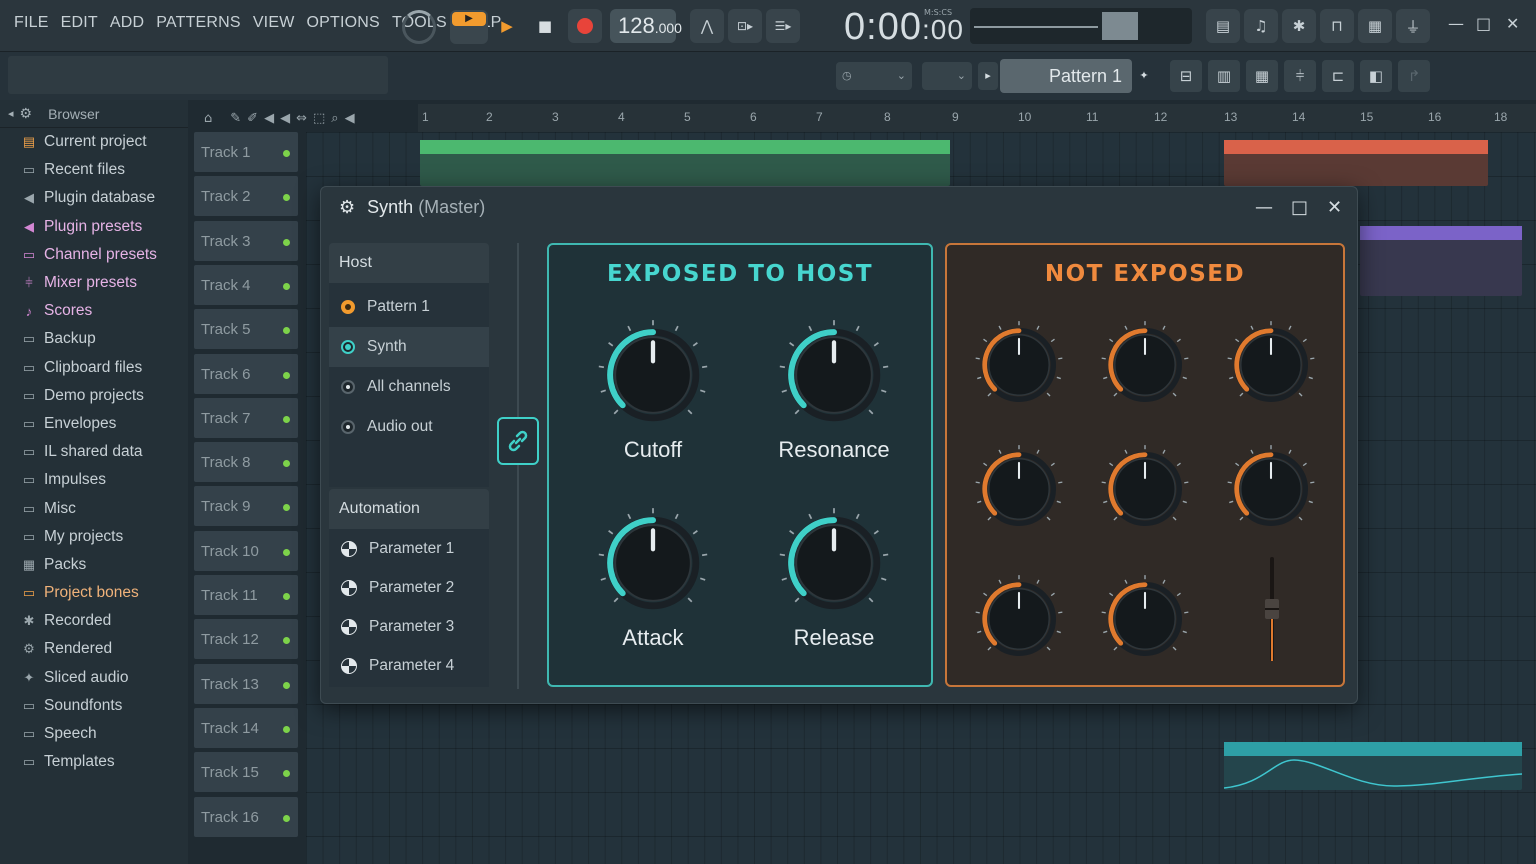 The width and height of the screenshot is (1536, 864). Describe the element at coordinates (94, 621) in the screenshot. I see `browser-item: ✱ Recorded` at that location.